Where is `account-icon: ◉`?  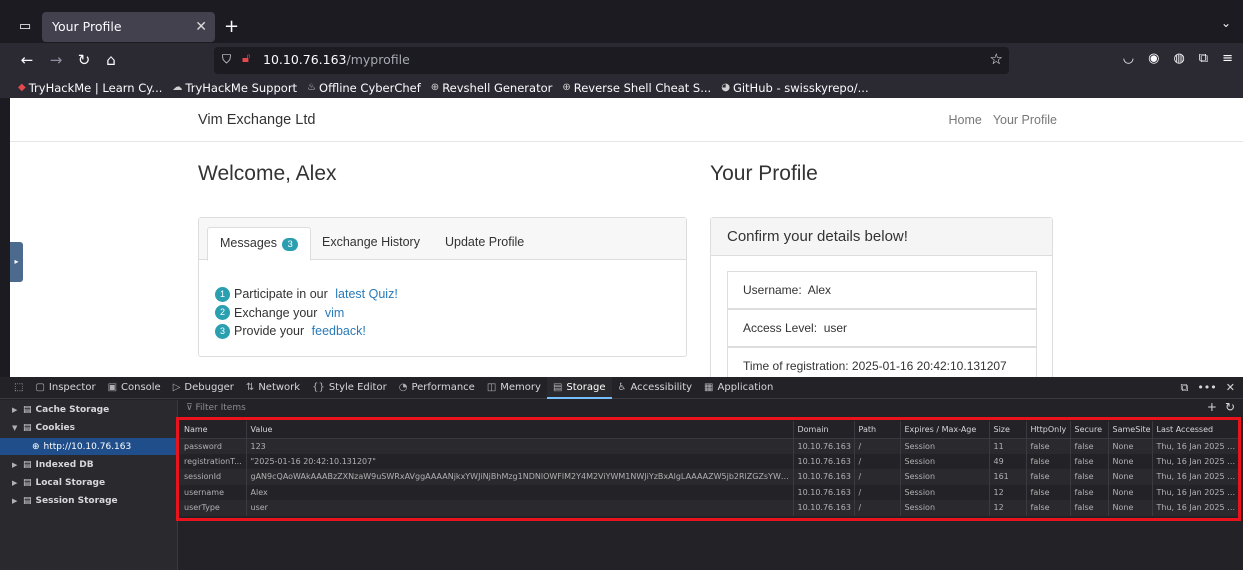 account-icon: ◉ is located at coordinates (1153, 58).